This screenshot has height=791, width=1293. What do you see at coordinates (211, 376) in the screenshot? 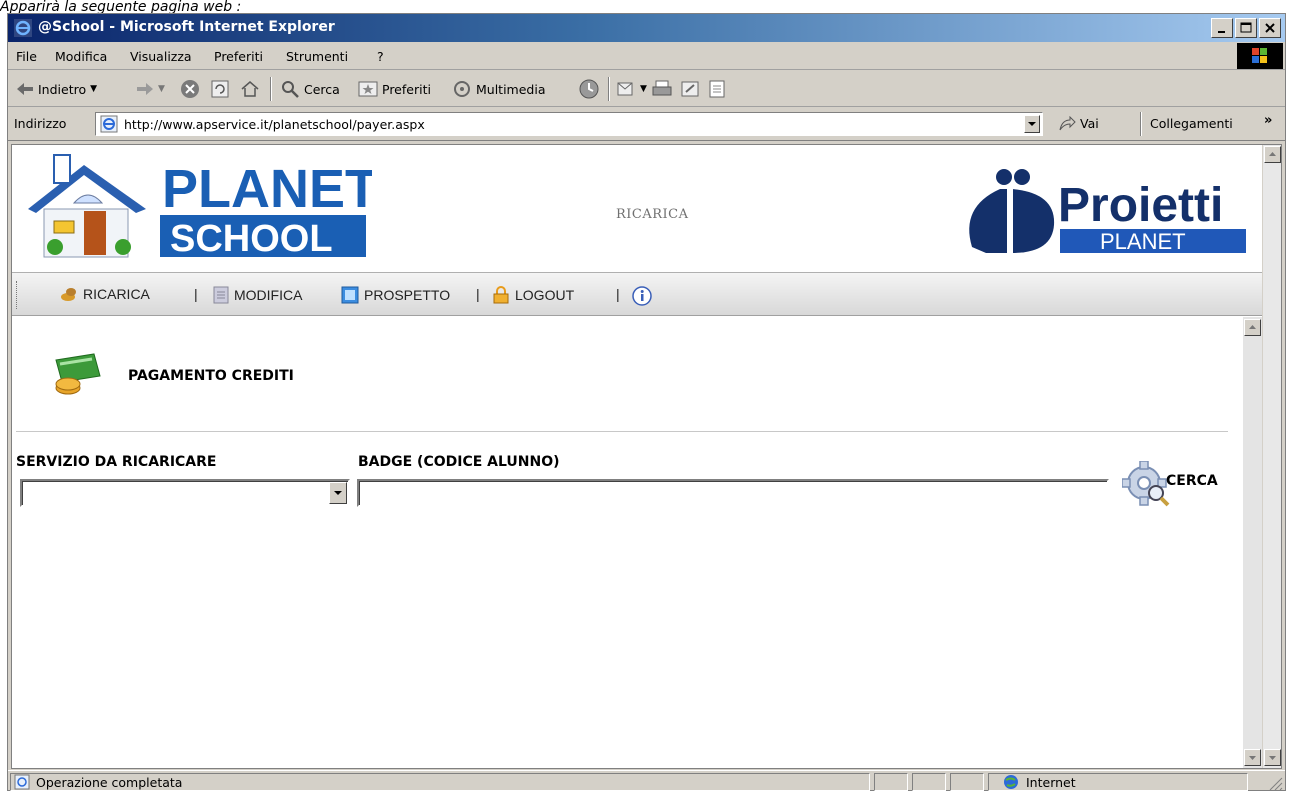
I see `section-title: PAGAMENTO CREDITI` at bounding box center [211, 376].